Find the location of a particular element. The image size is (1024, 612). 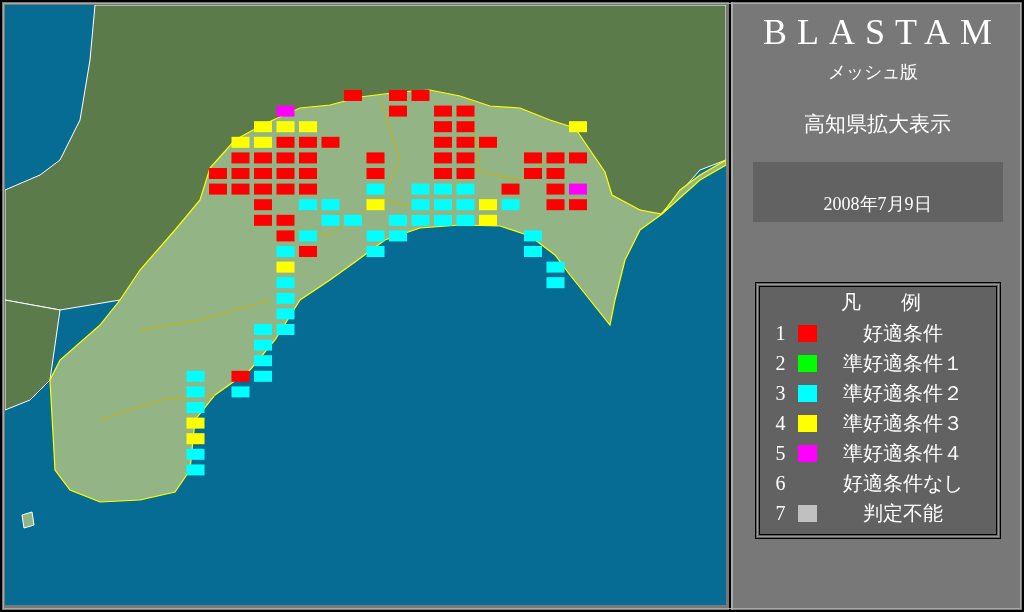

legend-number: 6 is located at coordinates (781, 483).